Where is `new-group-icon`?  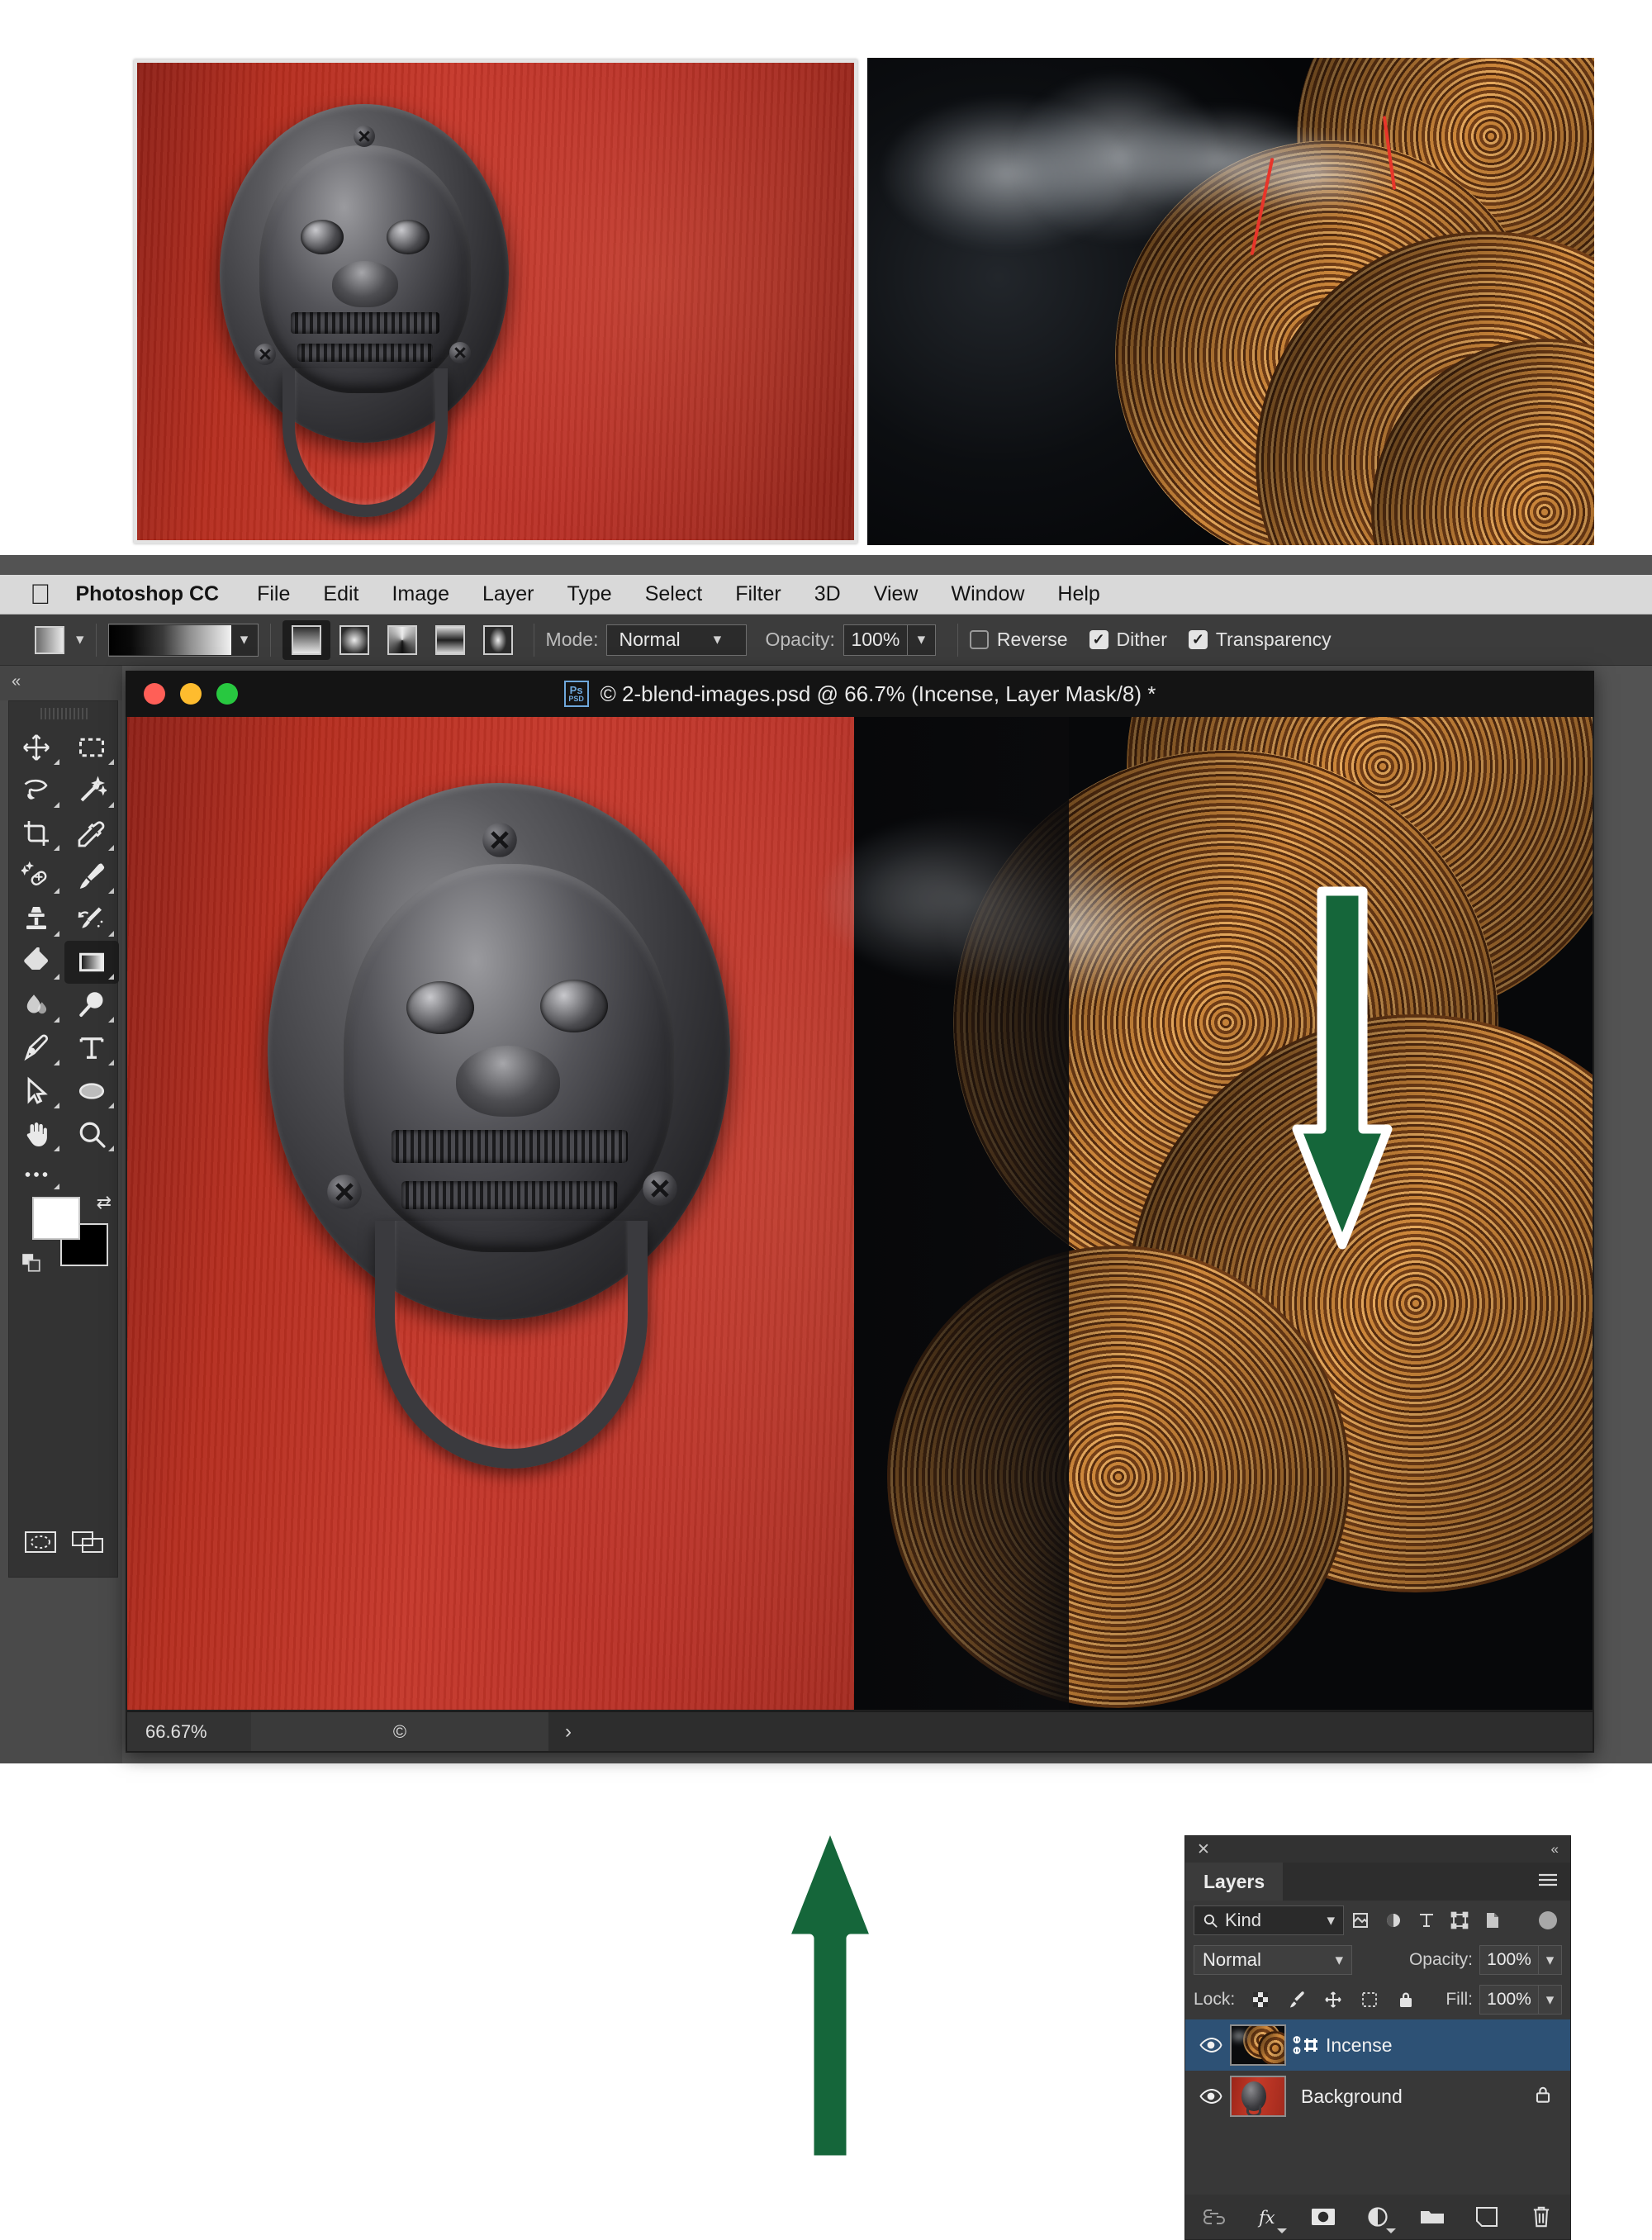 new-group-icon is located at coordinates (1432, 2217).